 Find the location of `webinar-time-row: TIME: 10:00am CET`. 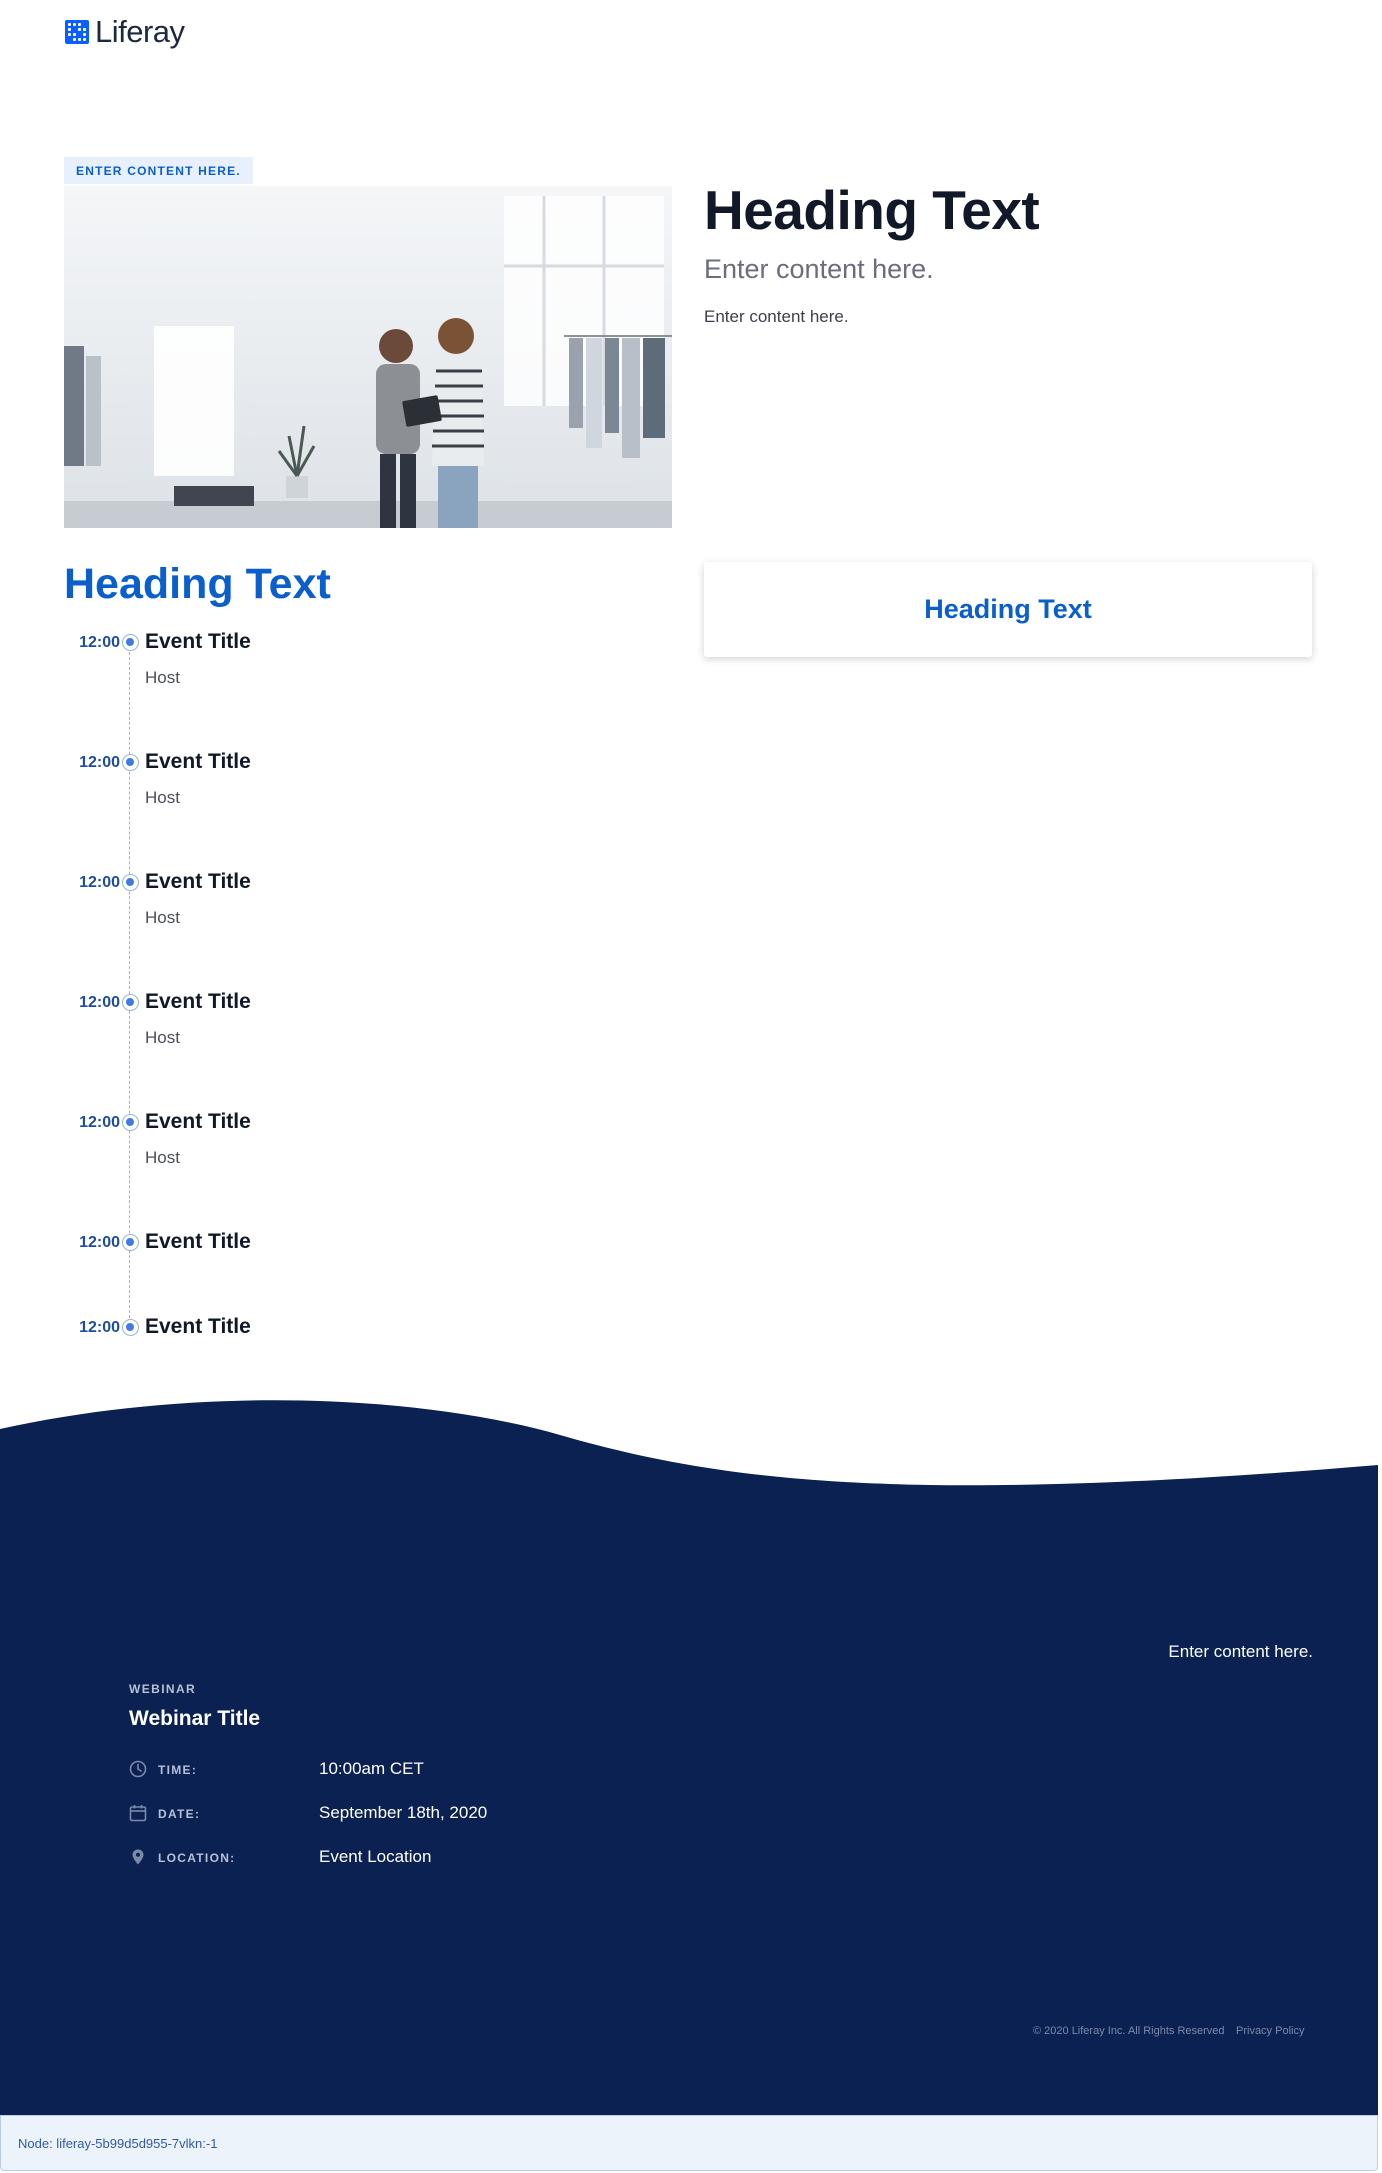

webinar-time-row: TIME: 10:00am CET is located at coordinates (339, 1769).